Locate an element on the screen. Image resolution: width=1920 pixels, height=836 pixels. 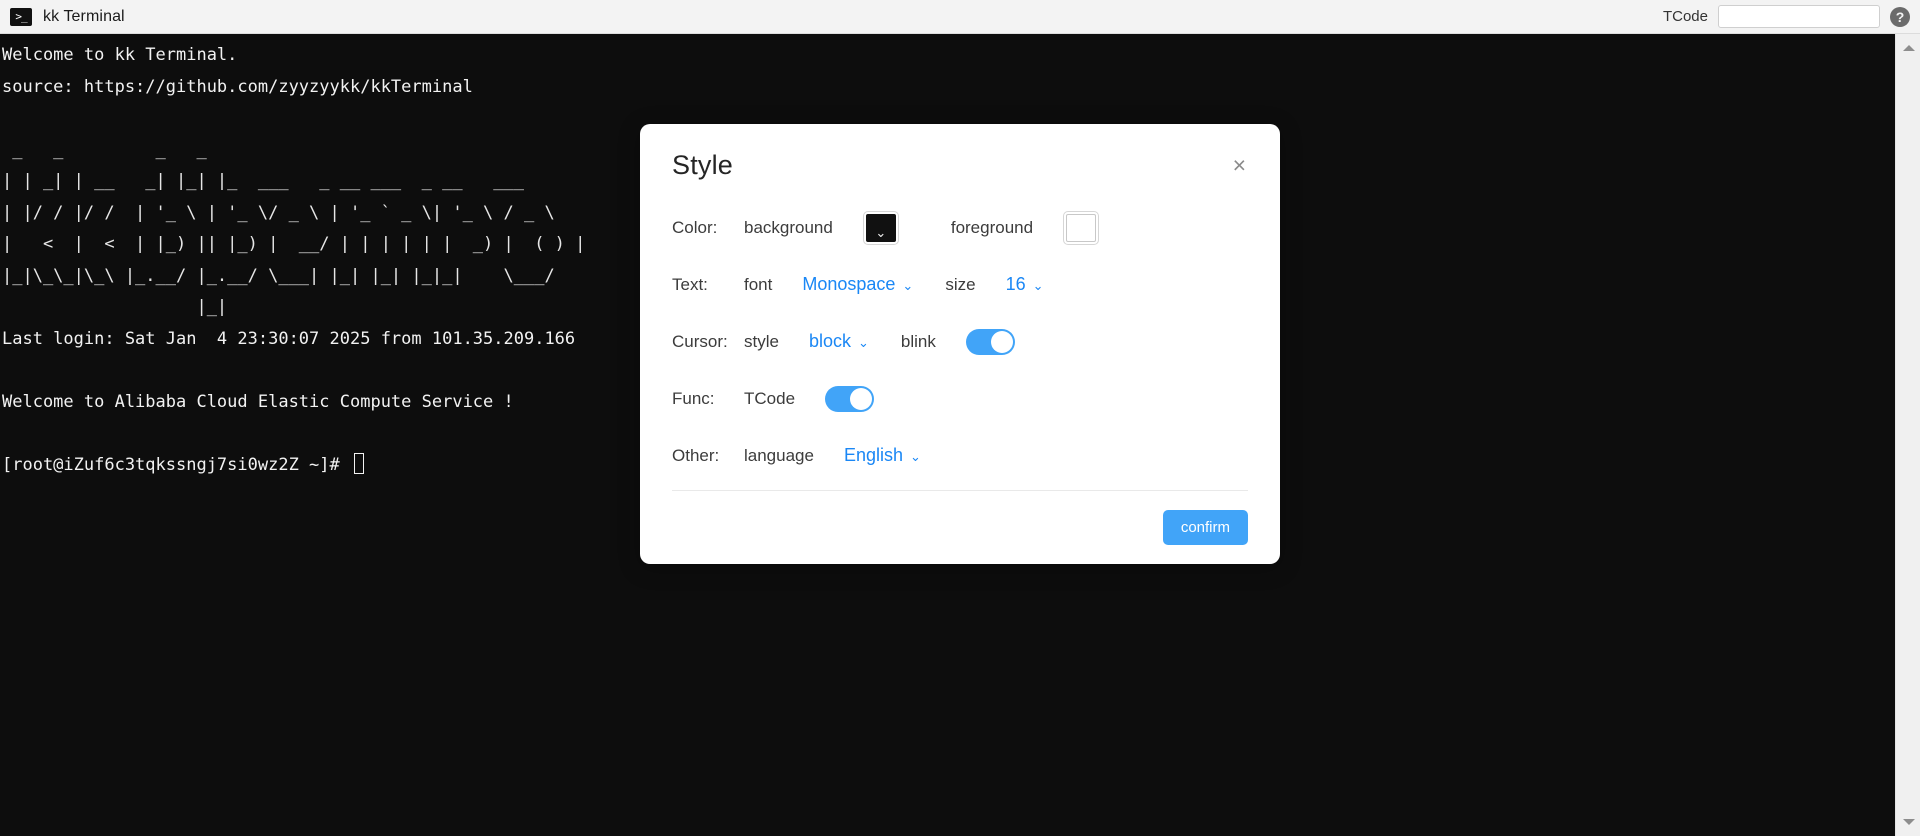
terminal-prompt-icon: >_ is located at coordinates (21, 16).